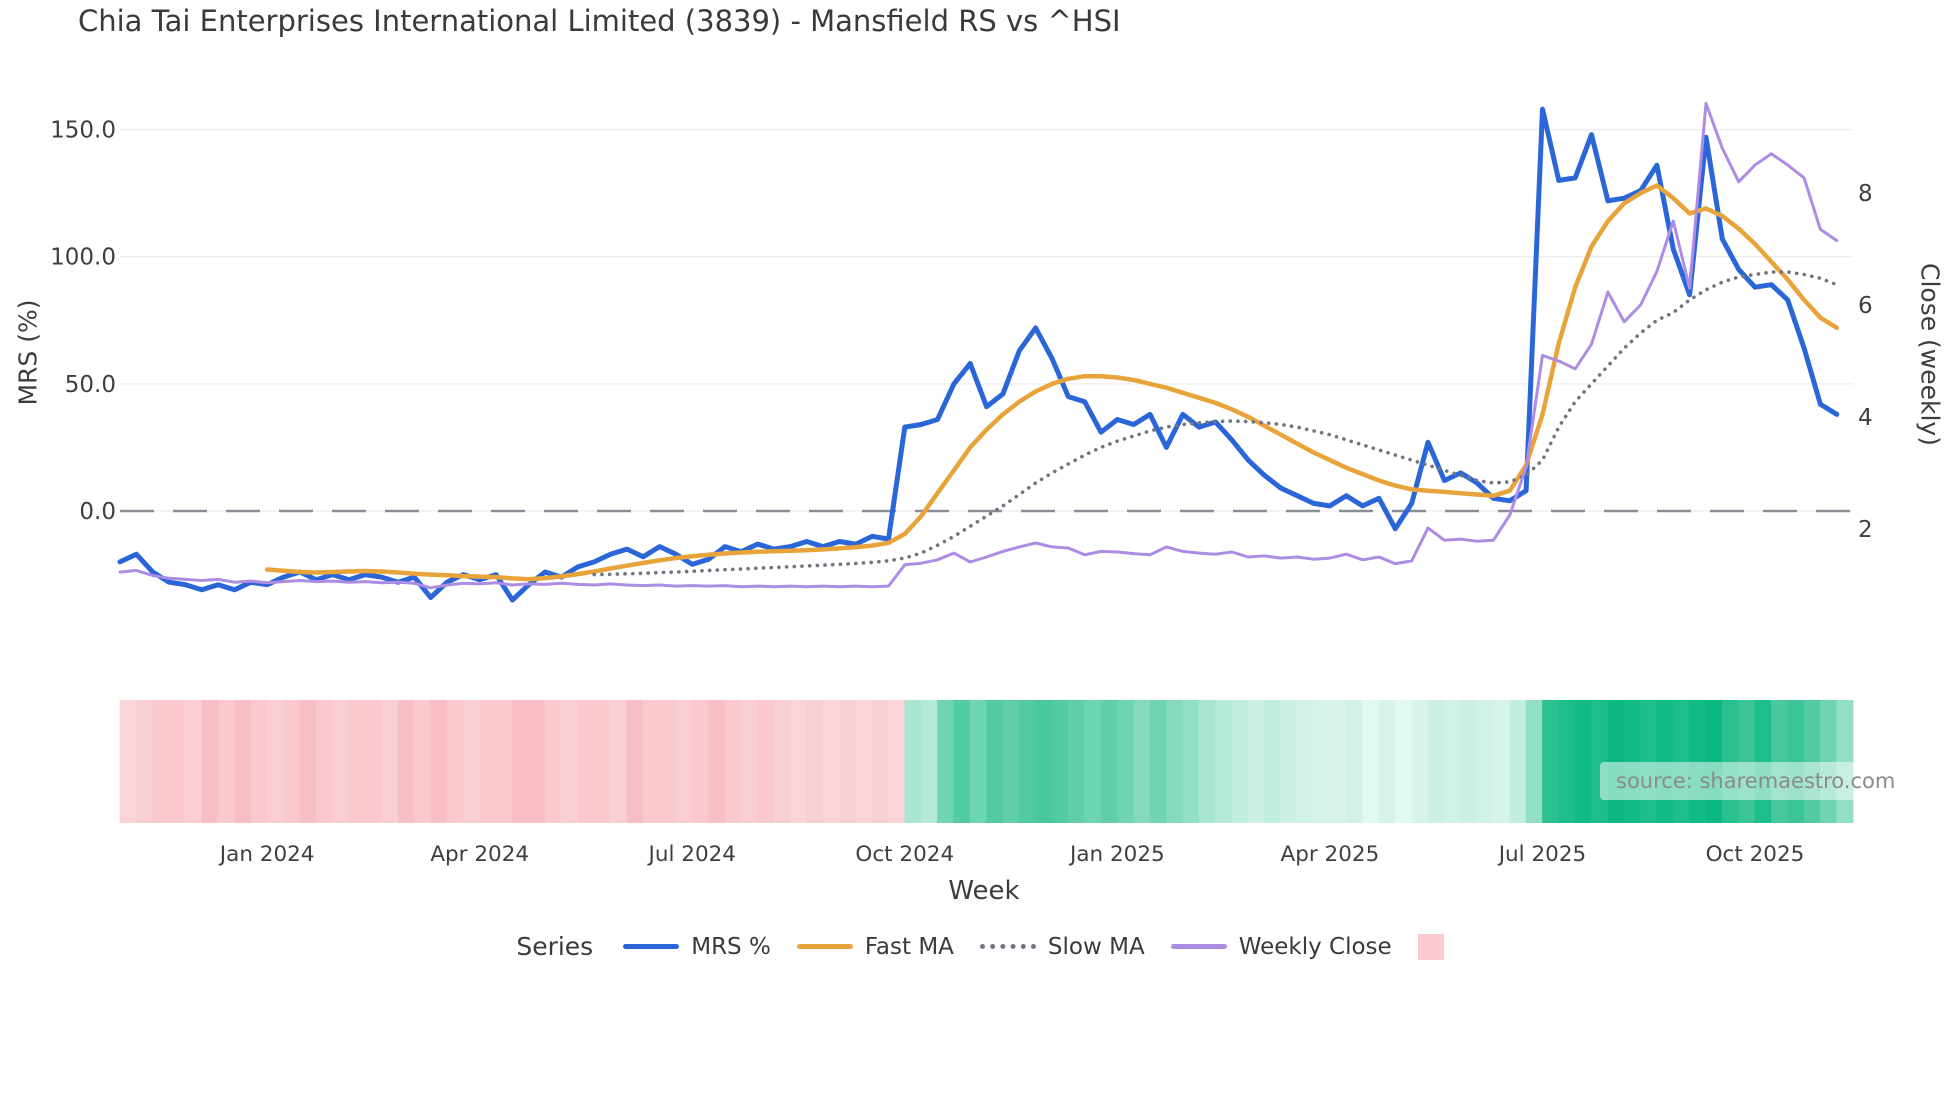 The height and width of the screenshot is (1102, 1960). What do you see at coordinates (692, 854) in the screenshot?
I see `x-axis-tick-label: Jul 2024` at bounding box center [692, 854].